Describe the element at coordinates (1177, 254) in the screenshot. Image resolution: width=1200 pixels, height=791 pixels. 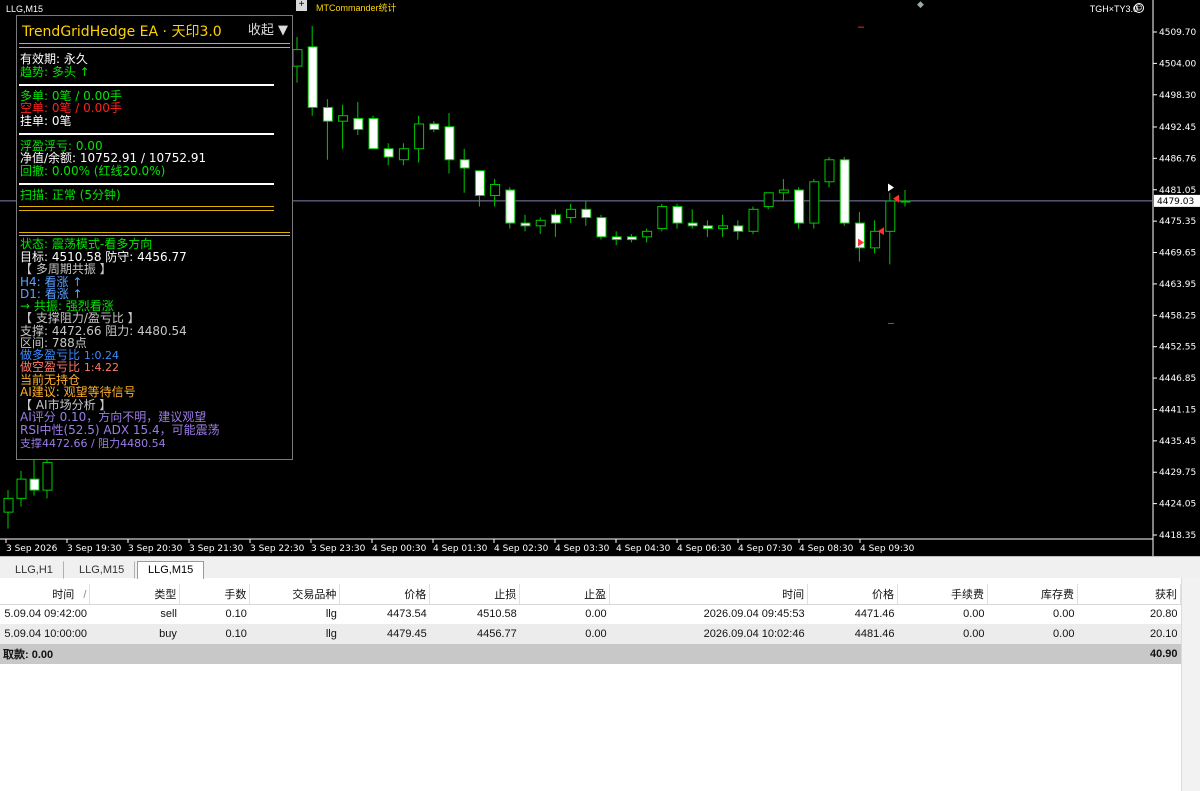
I see `price-axis-label: 4469.65` at that location.